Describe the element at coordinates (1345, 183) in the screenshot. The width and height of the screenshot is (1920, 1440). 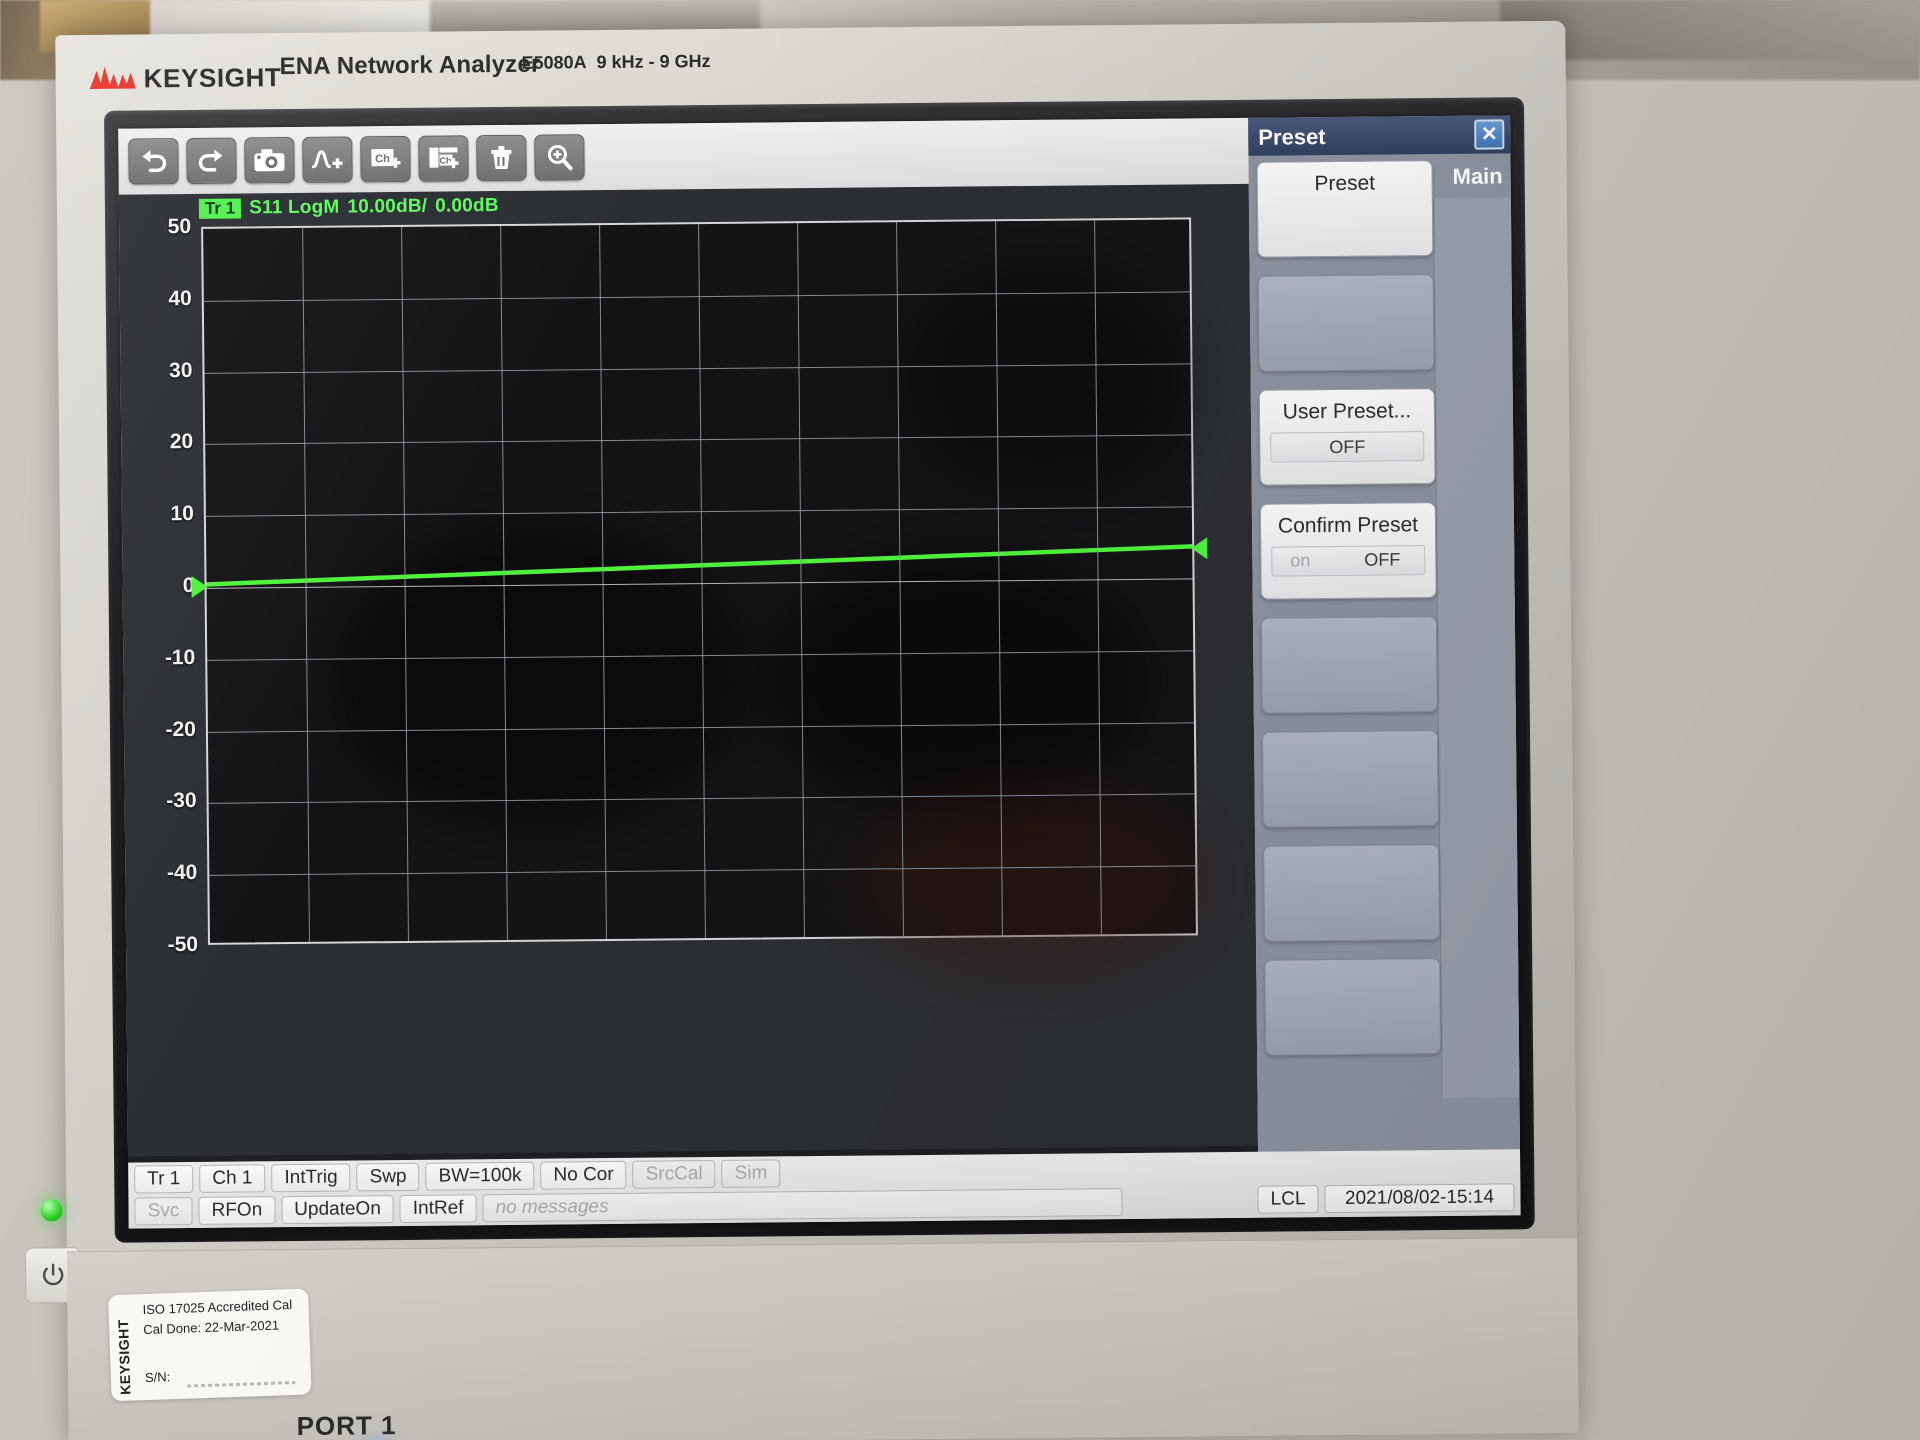
I see `softkey-label: Preset` at that location.